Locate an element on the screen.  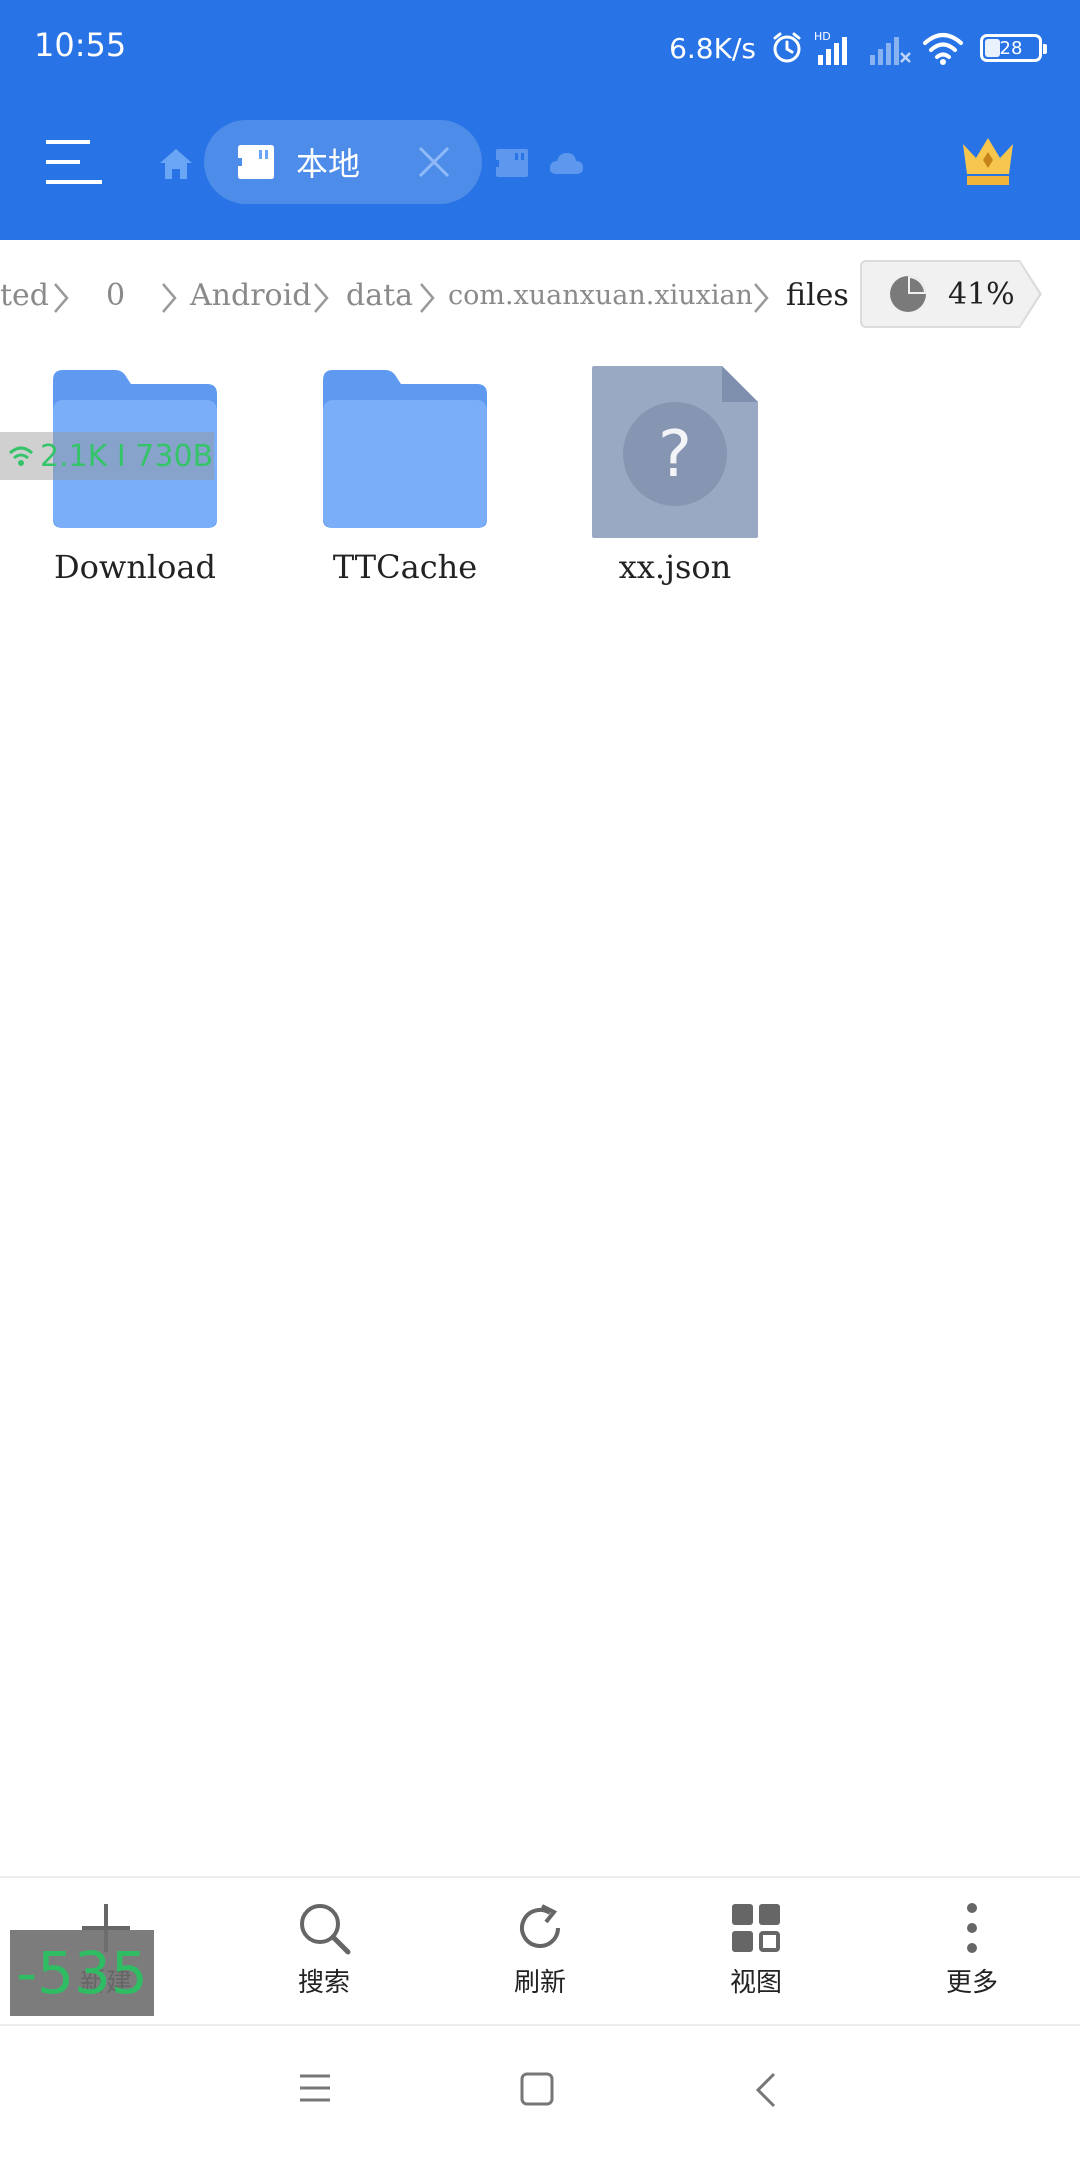
storage-usage-button: 41% is located at coordinates (951, 294).